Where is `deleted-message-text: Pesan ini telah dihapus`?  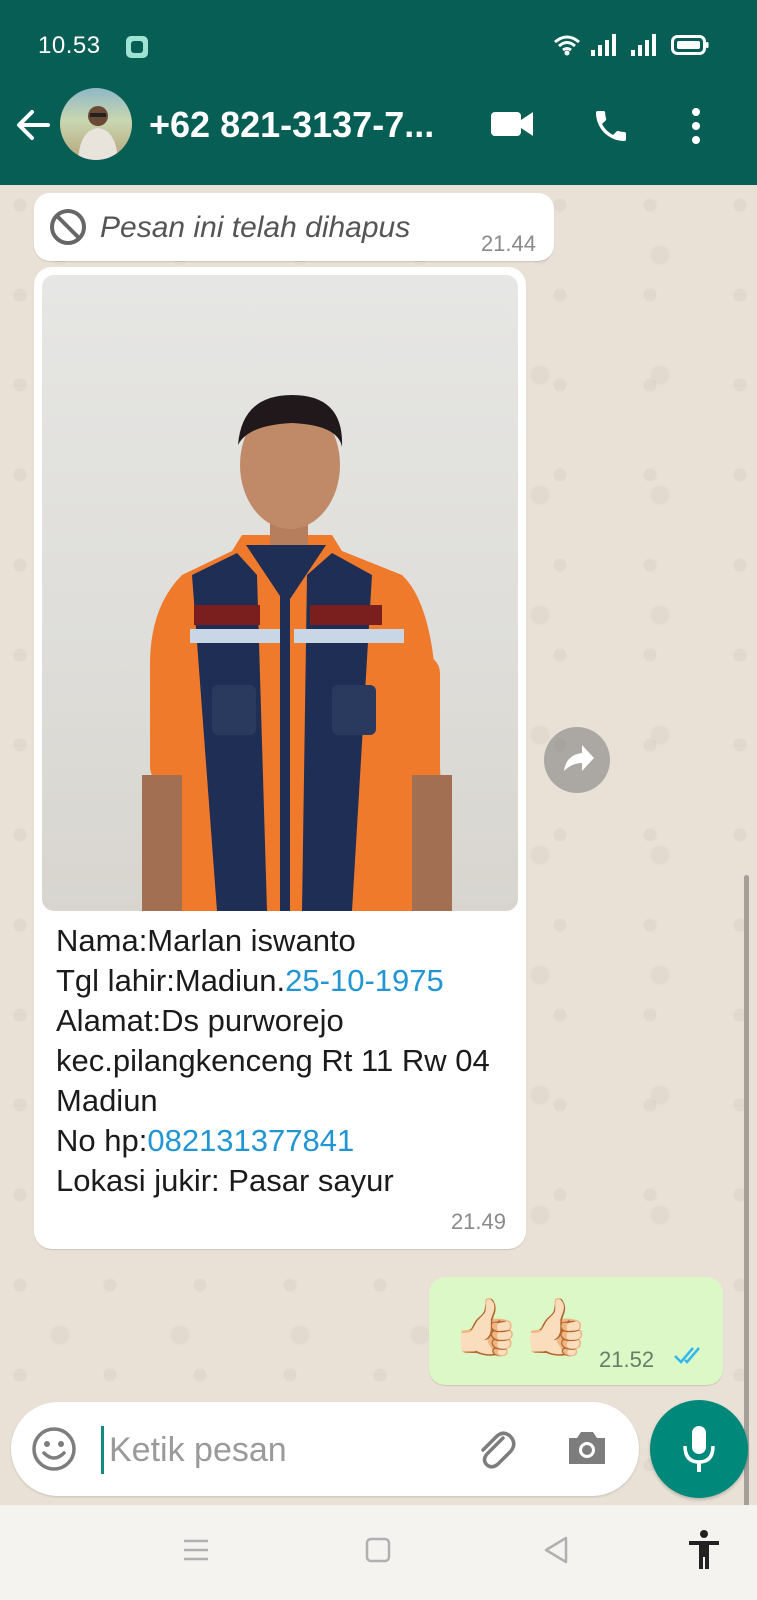 deleted-message-text: Pesan ini telah dihapus is located at coordinates (255, 227).